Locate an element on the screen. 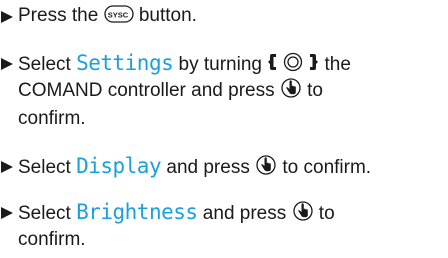  step-text: to confirm. is located at coordinates (324, 167).